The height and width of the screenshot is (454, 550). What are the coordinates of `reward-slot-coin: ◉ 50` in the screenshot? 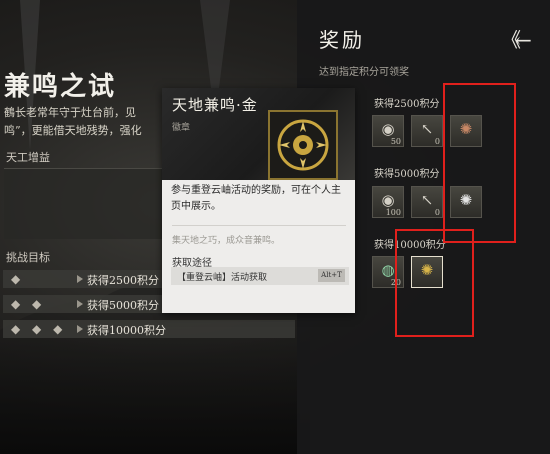 It's located at (388, 131).